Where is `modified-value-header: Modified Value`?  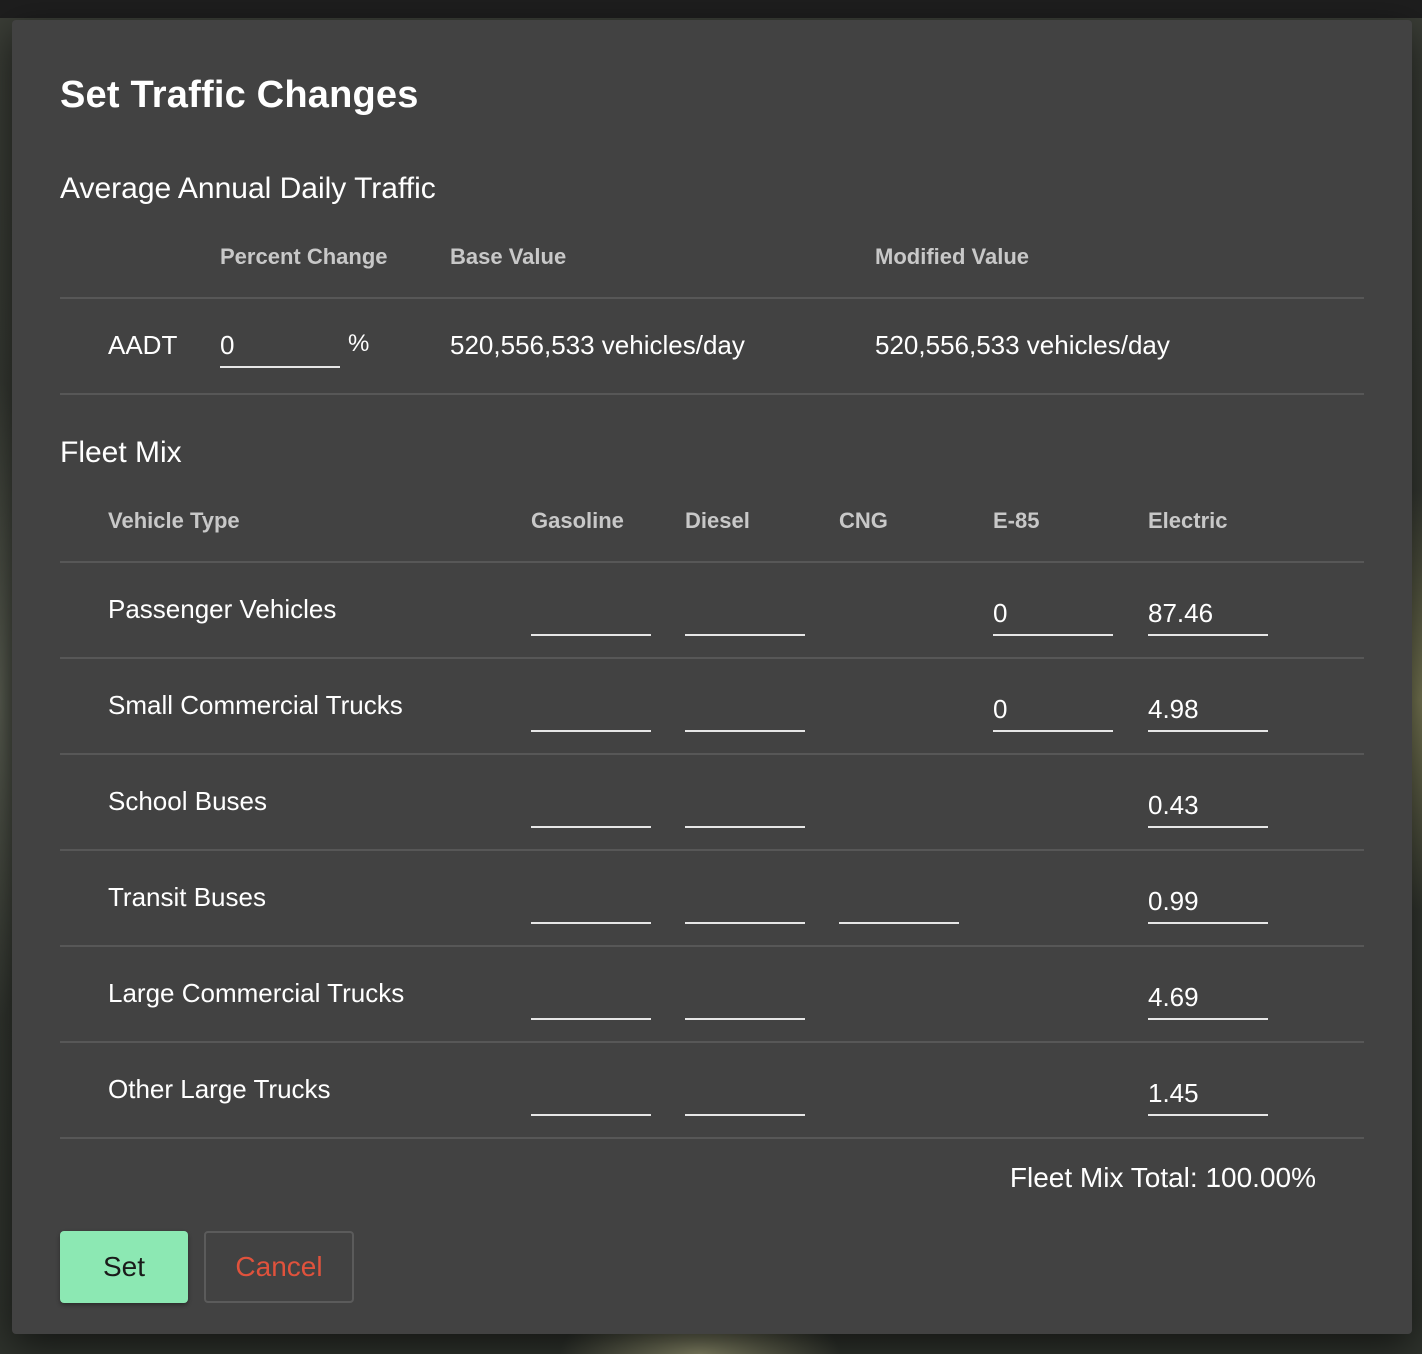 modified-value-header: Modified Value is located at coordinates (952, 256).